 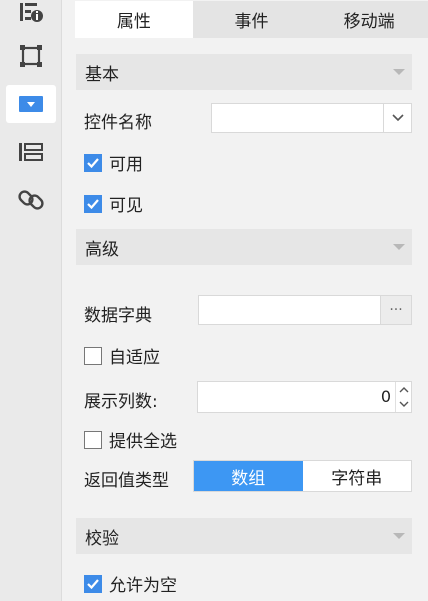 I want to click on dropdown-widget-button, so click(x=31, y=104).